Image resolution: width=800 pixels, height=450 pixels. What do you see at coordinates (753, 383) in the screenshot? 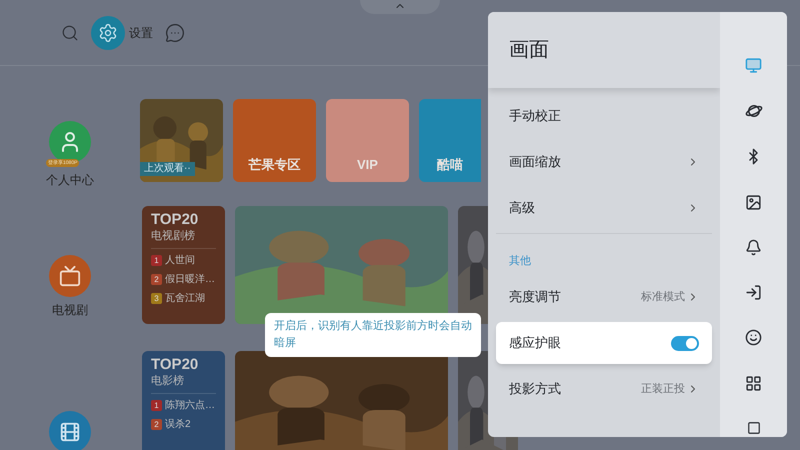
I see `grid-icon` at bounding box center [753, 383].